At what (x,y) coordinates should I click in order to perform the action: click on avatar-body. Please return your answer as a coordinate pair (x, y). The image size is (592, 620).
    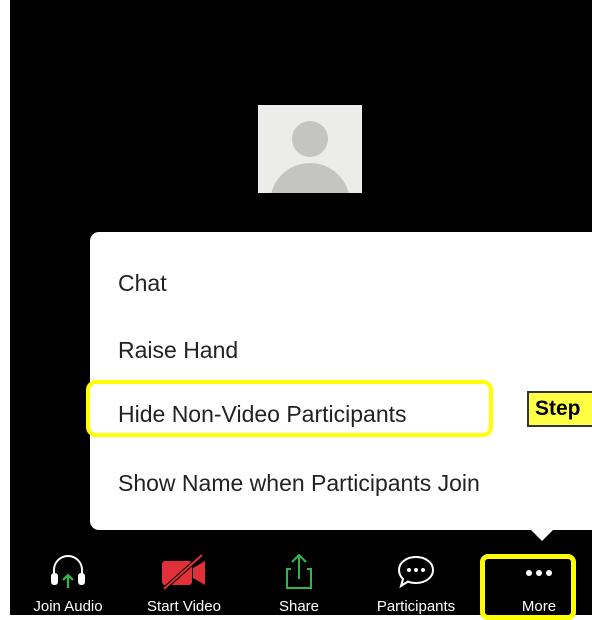
    Looking at the image, I should click on (310, 178).